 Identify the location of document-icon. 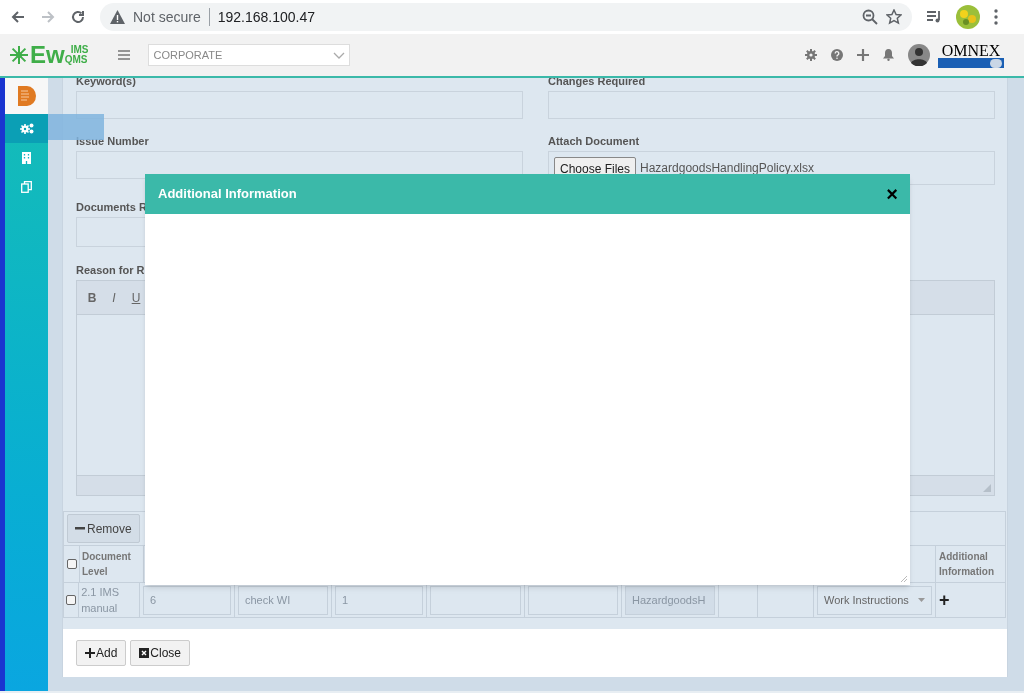
(26, 96).